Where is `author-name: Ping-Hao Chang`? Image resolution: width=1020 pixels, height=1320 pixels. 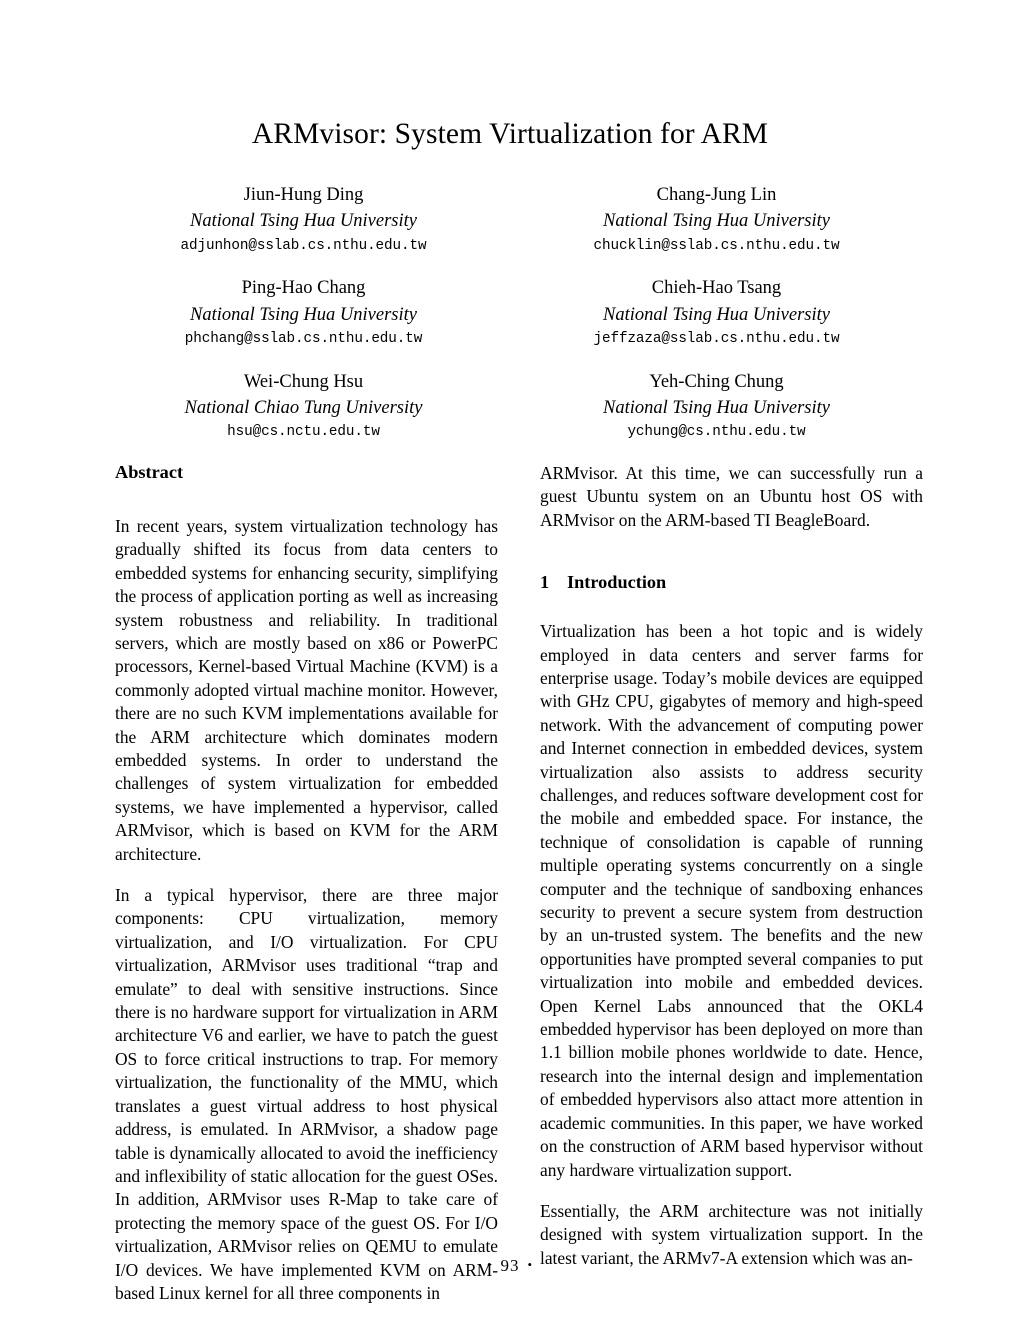
author-name: Ping-Hao Chang is located at coordinates (303, 288).